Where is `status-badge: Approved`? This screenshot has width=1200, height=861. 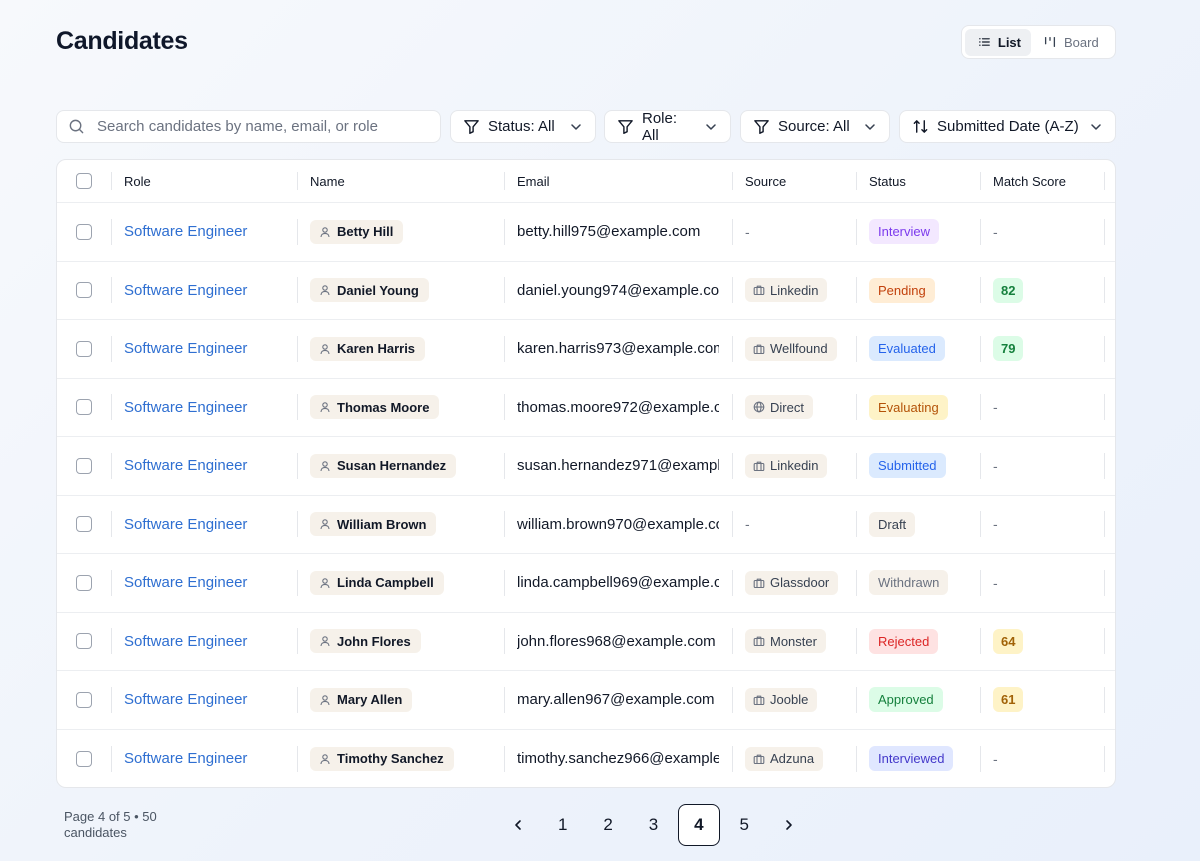 status-badge: Approved is located at coordinates (906, 700).